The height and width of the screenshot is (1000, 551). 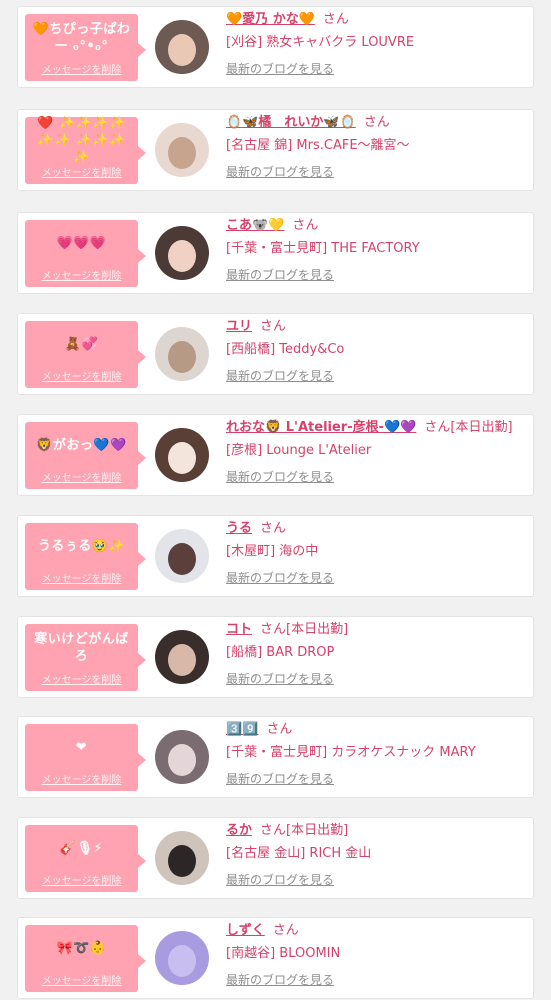 What do you see at coordinates (81, 546) in the screenshot?
I see `message-text: うるぅる🥹✨` at bounding box center [81, 546].